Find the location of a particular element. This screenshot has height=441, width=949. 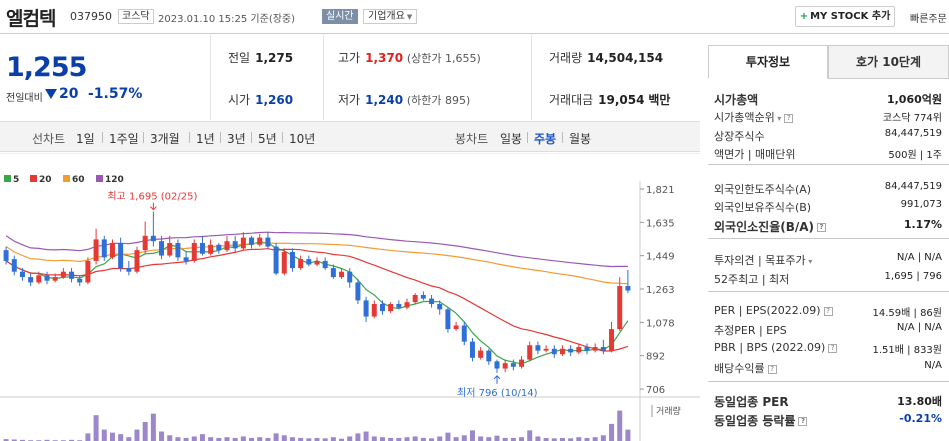

info-row: 동일업종 등락률? -0.21% is located at coordinates (829, 421).